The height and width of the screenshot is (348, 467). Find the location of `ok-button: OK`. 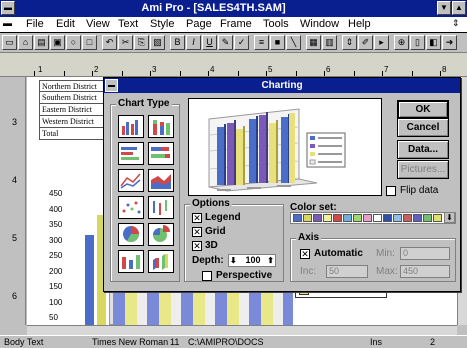

ok-button: OK is located at coordinates (423, 109).